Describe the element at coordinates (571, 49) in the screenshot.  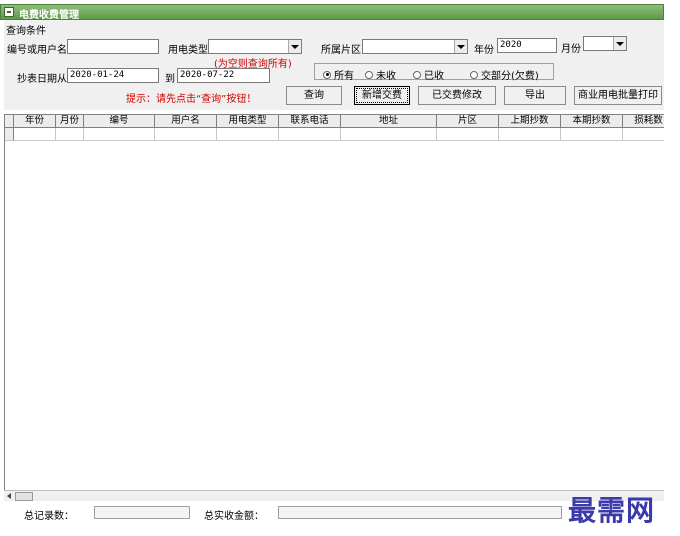
I see `month-label: 月份` at that location.